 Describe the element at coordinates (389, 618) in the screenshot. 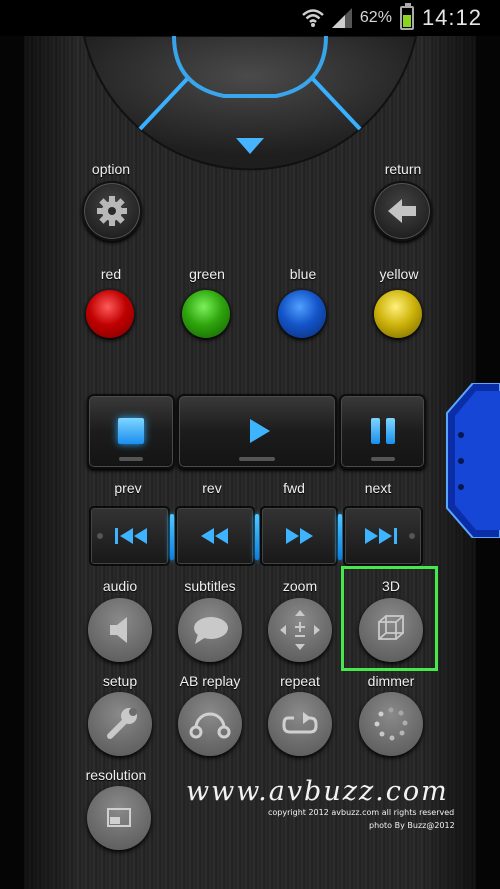

I see `highlight-3d-box` at that location.